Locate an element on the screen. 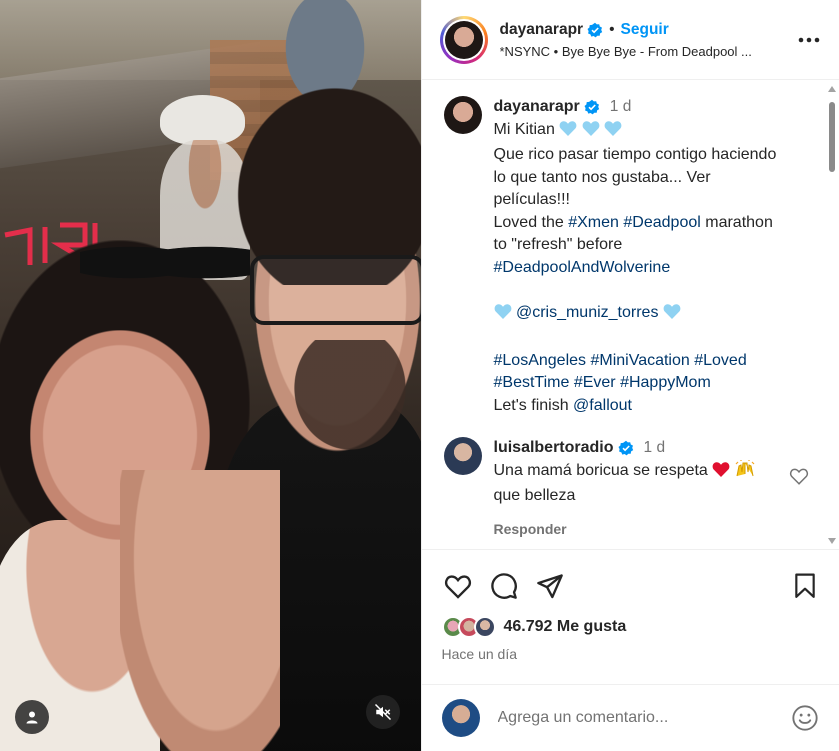  caption-text: Mi Kitian is located at coordinates (524, 129).